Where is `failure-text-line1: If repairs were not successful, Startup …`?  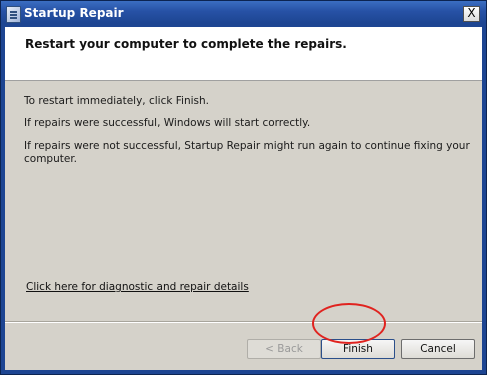
failure-text-line1: If repairs were not successful, Startup … is located at coordinates (247, 146).